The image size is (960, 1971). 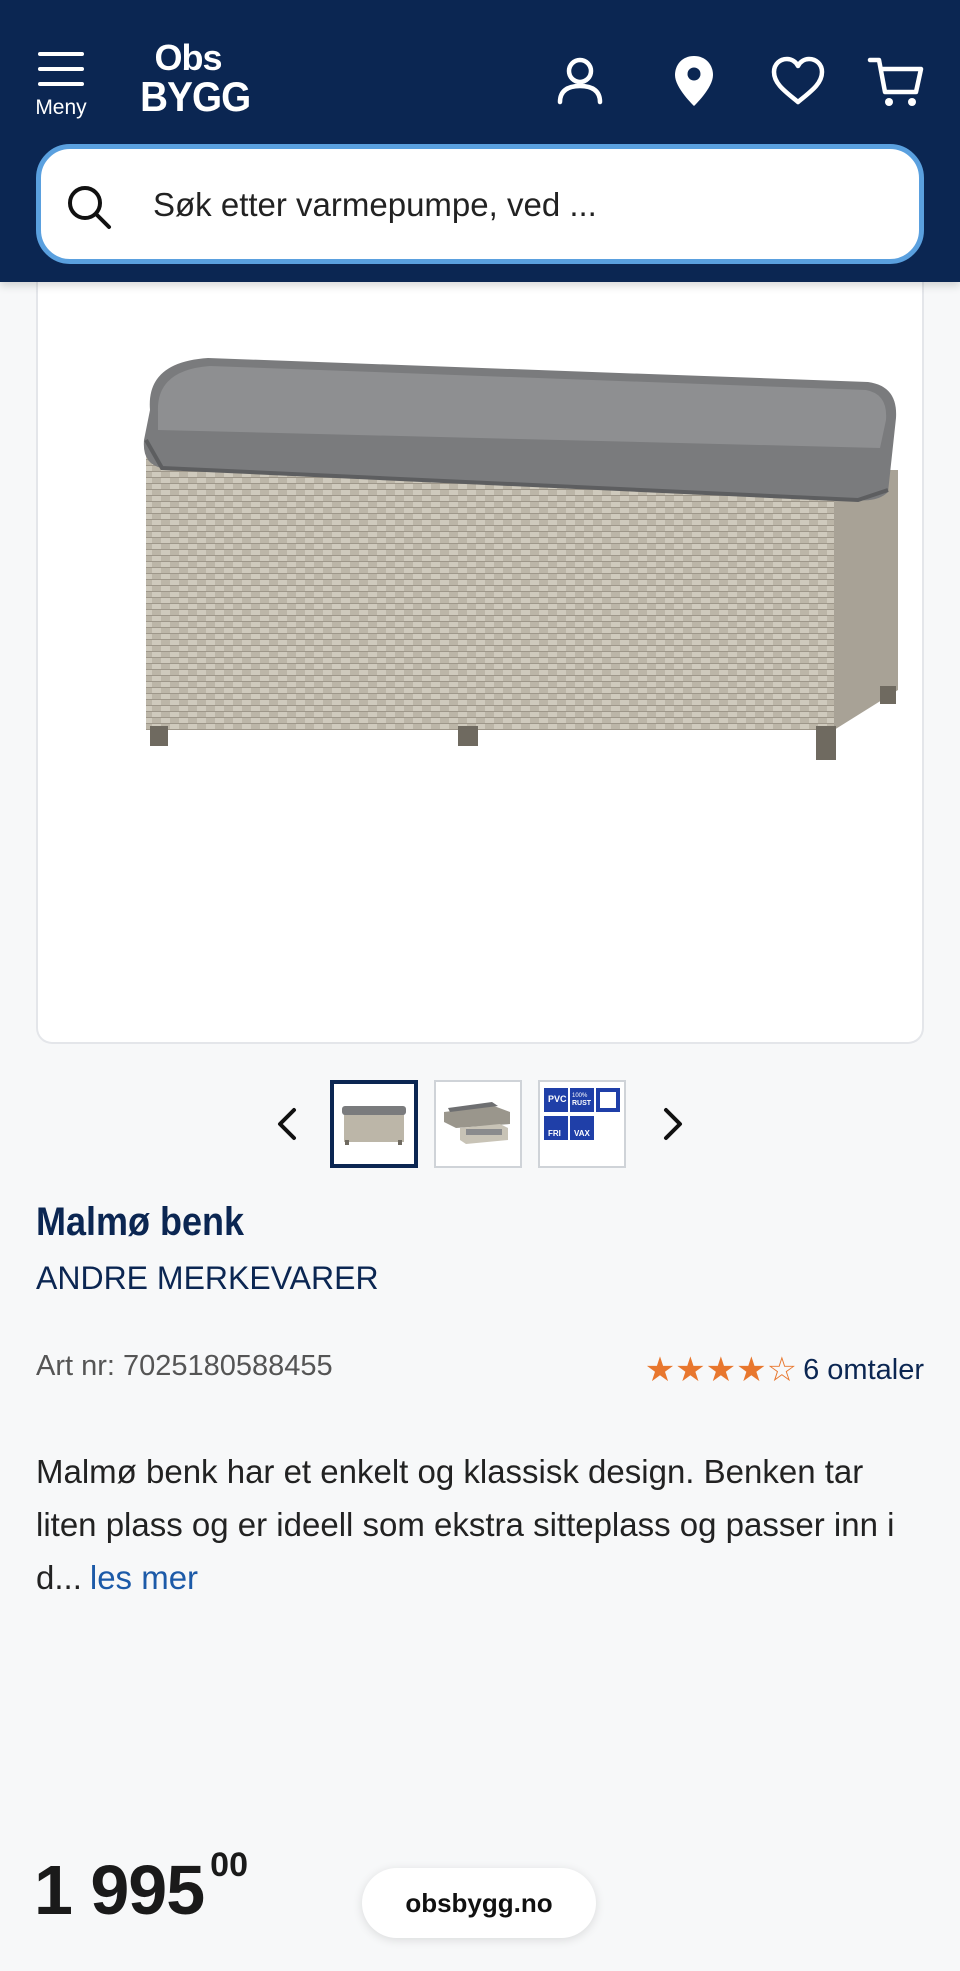 What do you see at coordinates (89, 207) in the screenshot?
I see `search-icon` at bounding box center [89, 207].